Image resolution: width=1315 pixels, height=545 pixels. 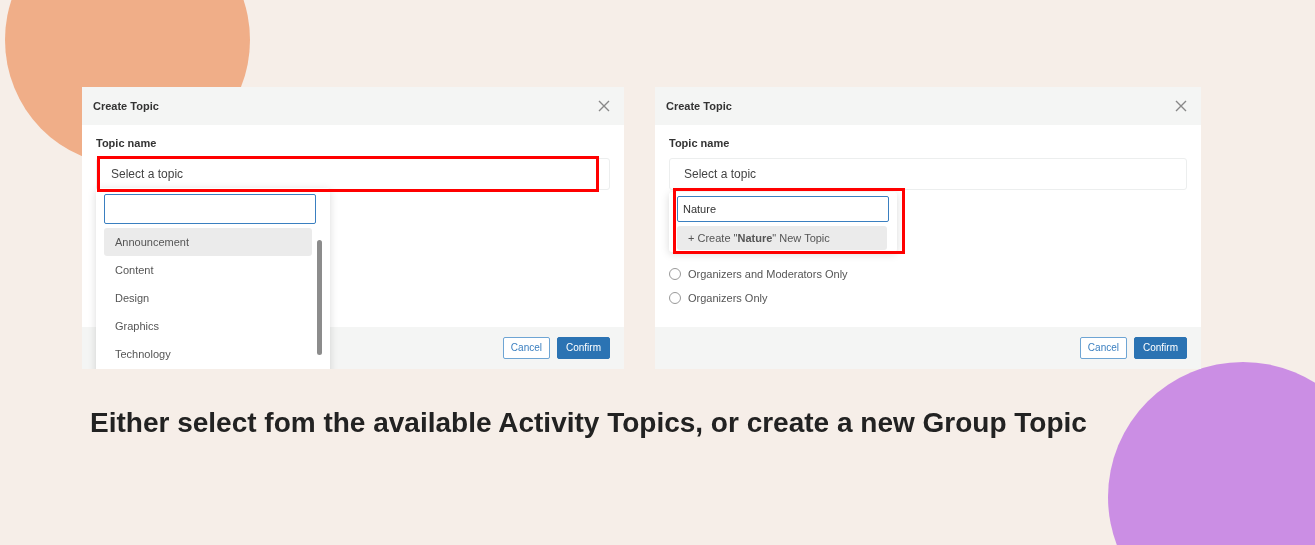 What do you see at coordinates (928, 173) in the screenshot?
I see `topic-select: Select a topic` at bounding box center [928, 173].